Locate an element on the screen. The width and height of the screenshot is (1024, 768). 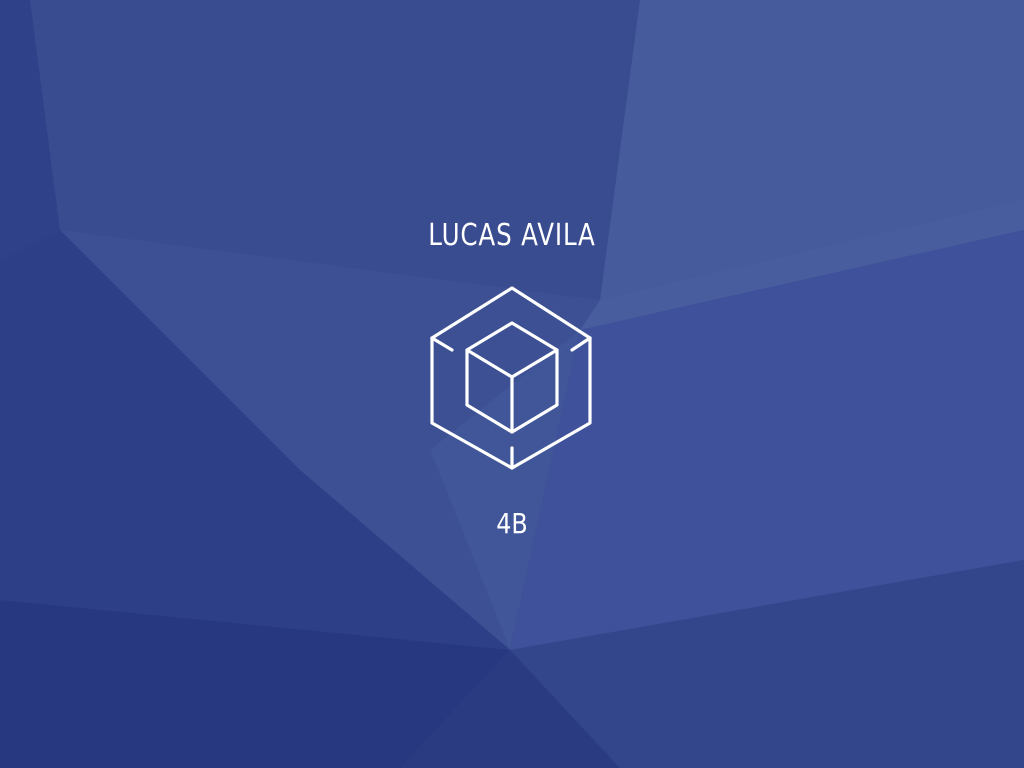
user-name: LUCAS AVILA is located at coordinates (512, 235).